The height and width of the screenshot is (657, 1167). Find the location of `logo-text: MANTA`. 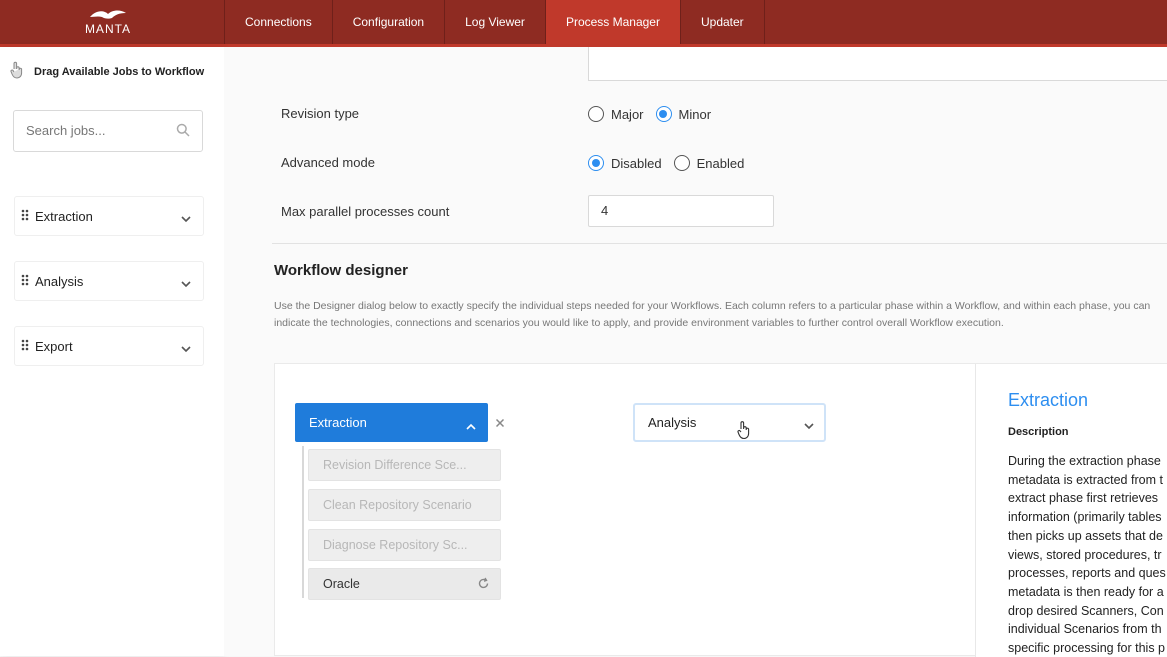

logo-text: MANTA is located at coordinates (108, 29).